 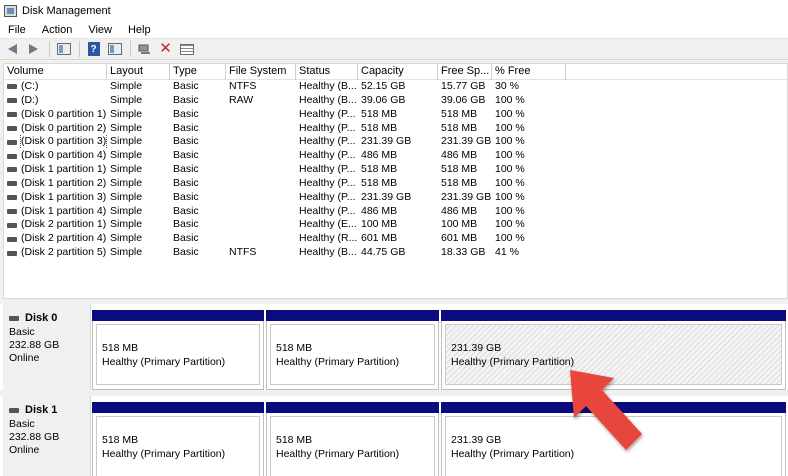 I want to click on cell-capacity: 486 MB, so click(x=379, y=155).